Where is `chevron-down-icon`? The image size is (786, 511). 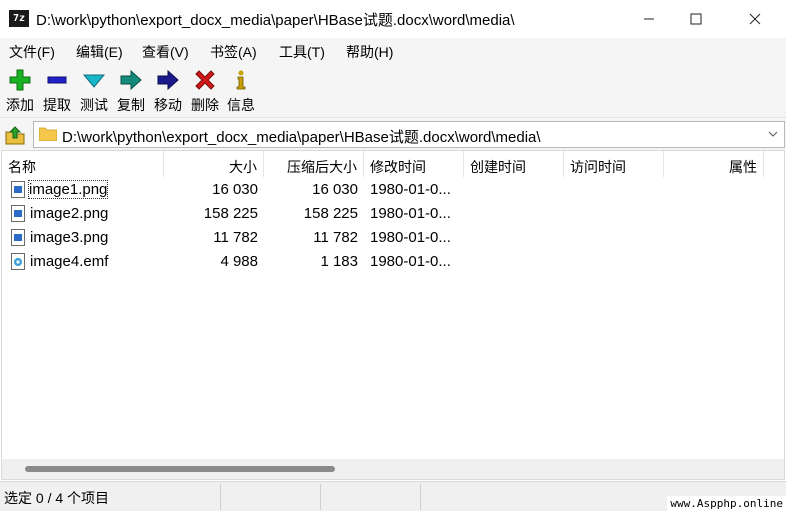 chevron-down-icon is located at coordinates (773, 134).